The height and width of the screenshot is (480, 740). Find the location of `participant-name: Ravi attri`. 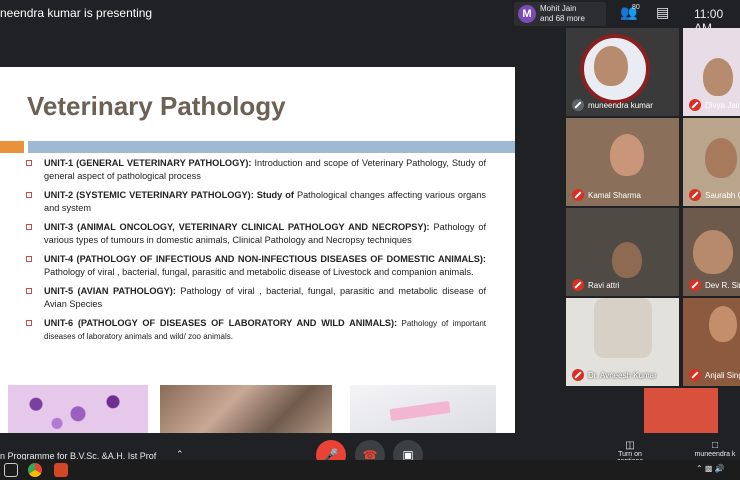

participant-name: Ravi attri is located at coordinates (604, 285).